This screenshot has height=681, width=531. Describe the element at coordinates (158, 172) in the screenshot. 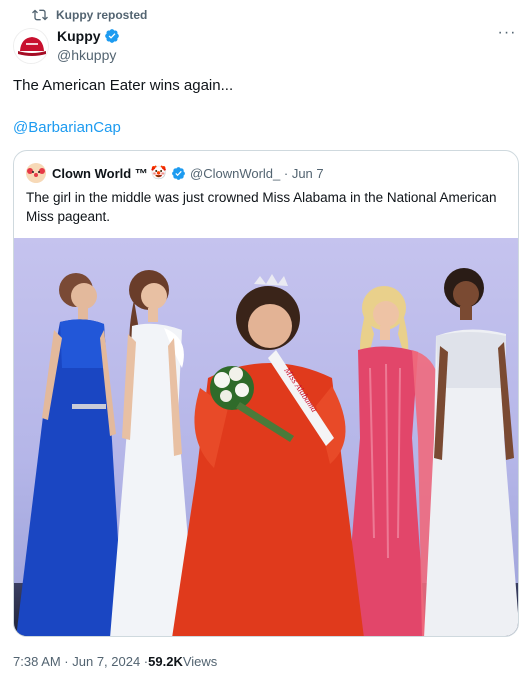

I see `clown-emoji: 🤡` at that location.